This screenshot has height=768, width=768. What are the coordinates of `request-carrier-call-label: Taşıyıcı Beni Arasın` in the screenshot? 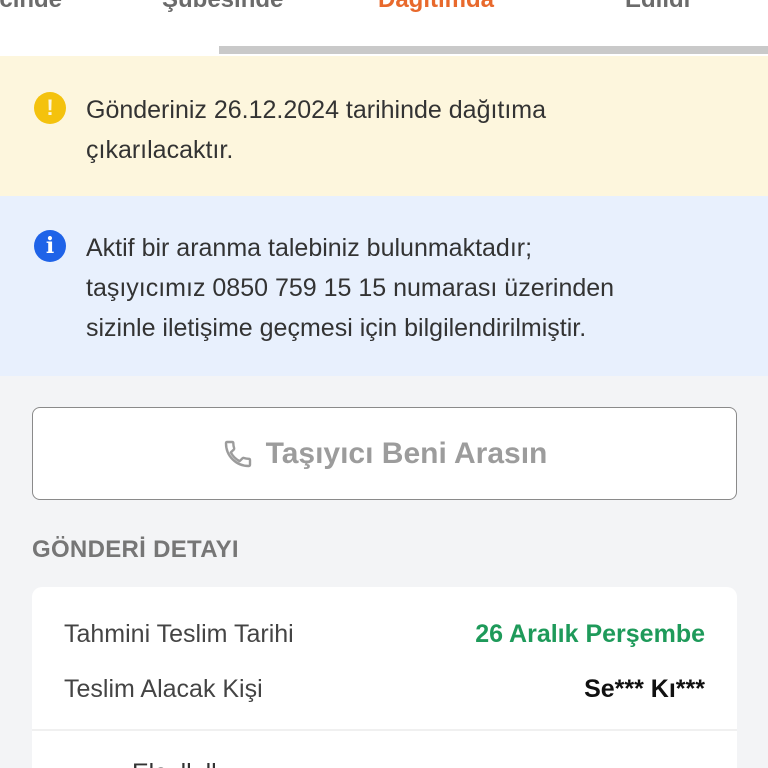 It's located at (406, 453).